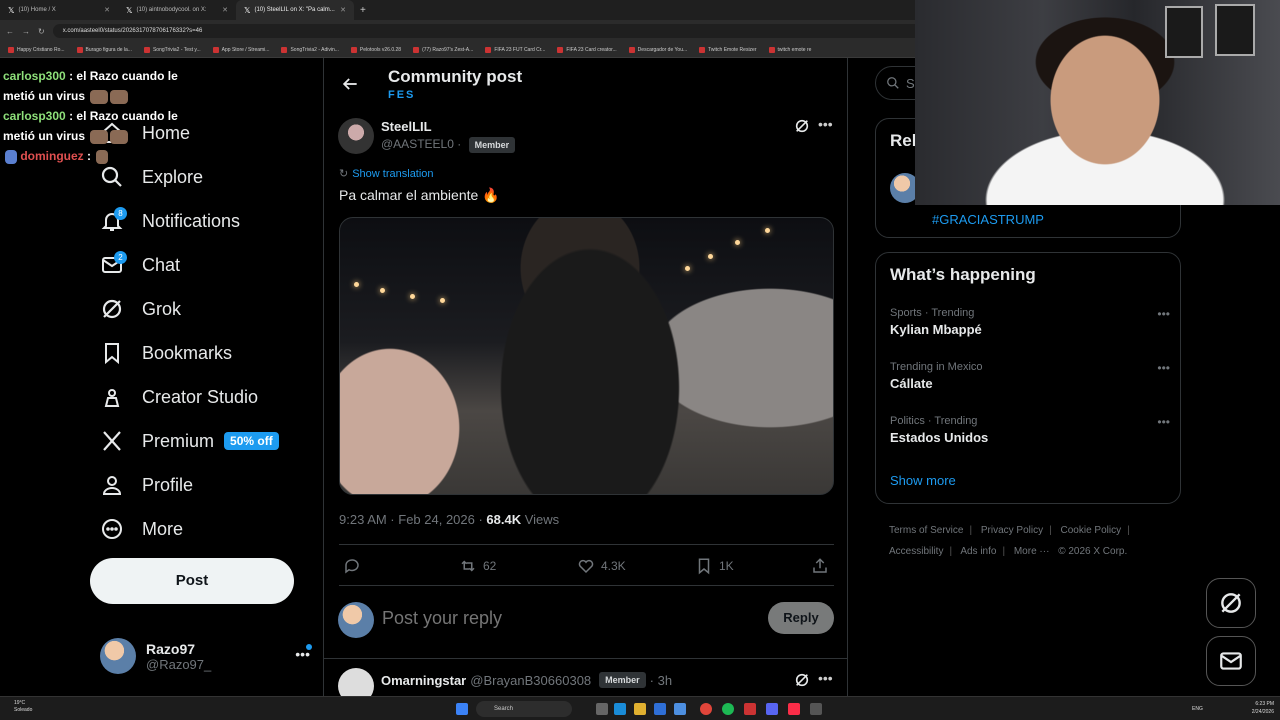 This screenshot has width=1280, height=720. Describe the element at coordinates (119, 136) in the screenshot. I see `emote-icon` at that location.